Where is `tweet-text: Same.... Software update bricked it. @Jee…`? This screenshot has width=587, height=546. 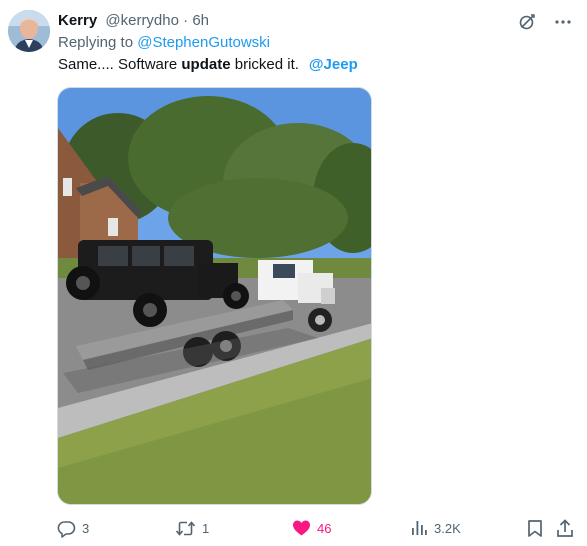 tweet-text: Same.... Software update bricked it. @Jee… is located at coordinates (208, 65).